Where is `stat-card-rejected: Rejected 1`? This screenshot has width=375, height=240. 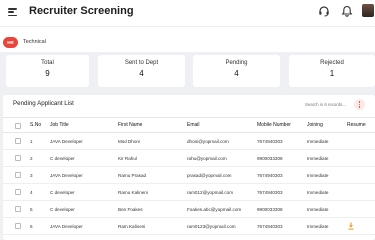 stat-card-rejected: Rejected 1 is located at coordinates (332, 71).